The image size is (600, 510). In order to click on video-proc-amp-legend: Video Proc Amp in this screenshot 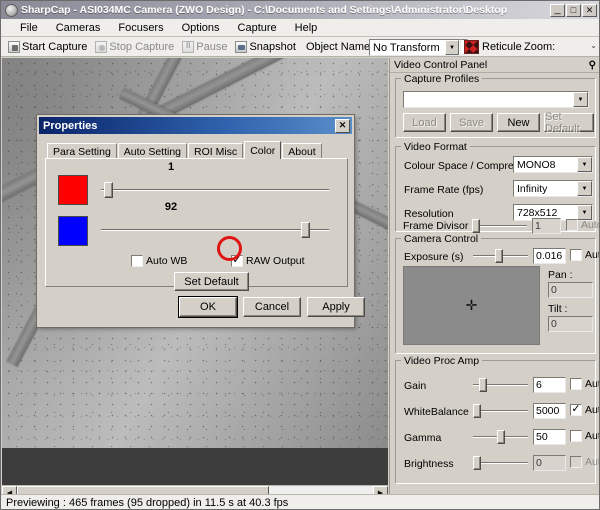, I will do `click(442, 361)`.